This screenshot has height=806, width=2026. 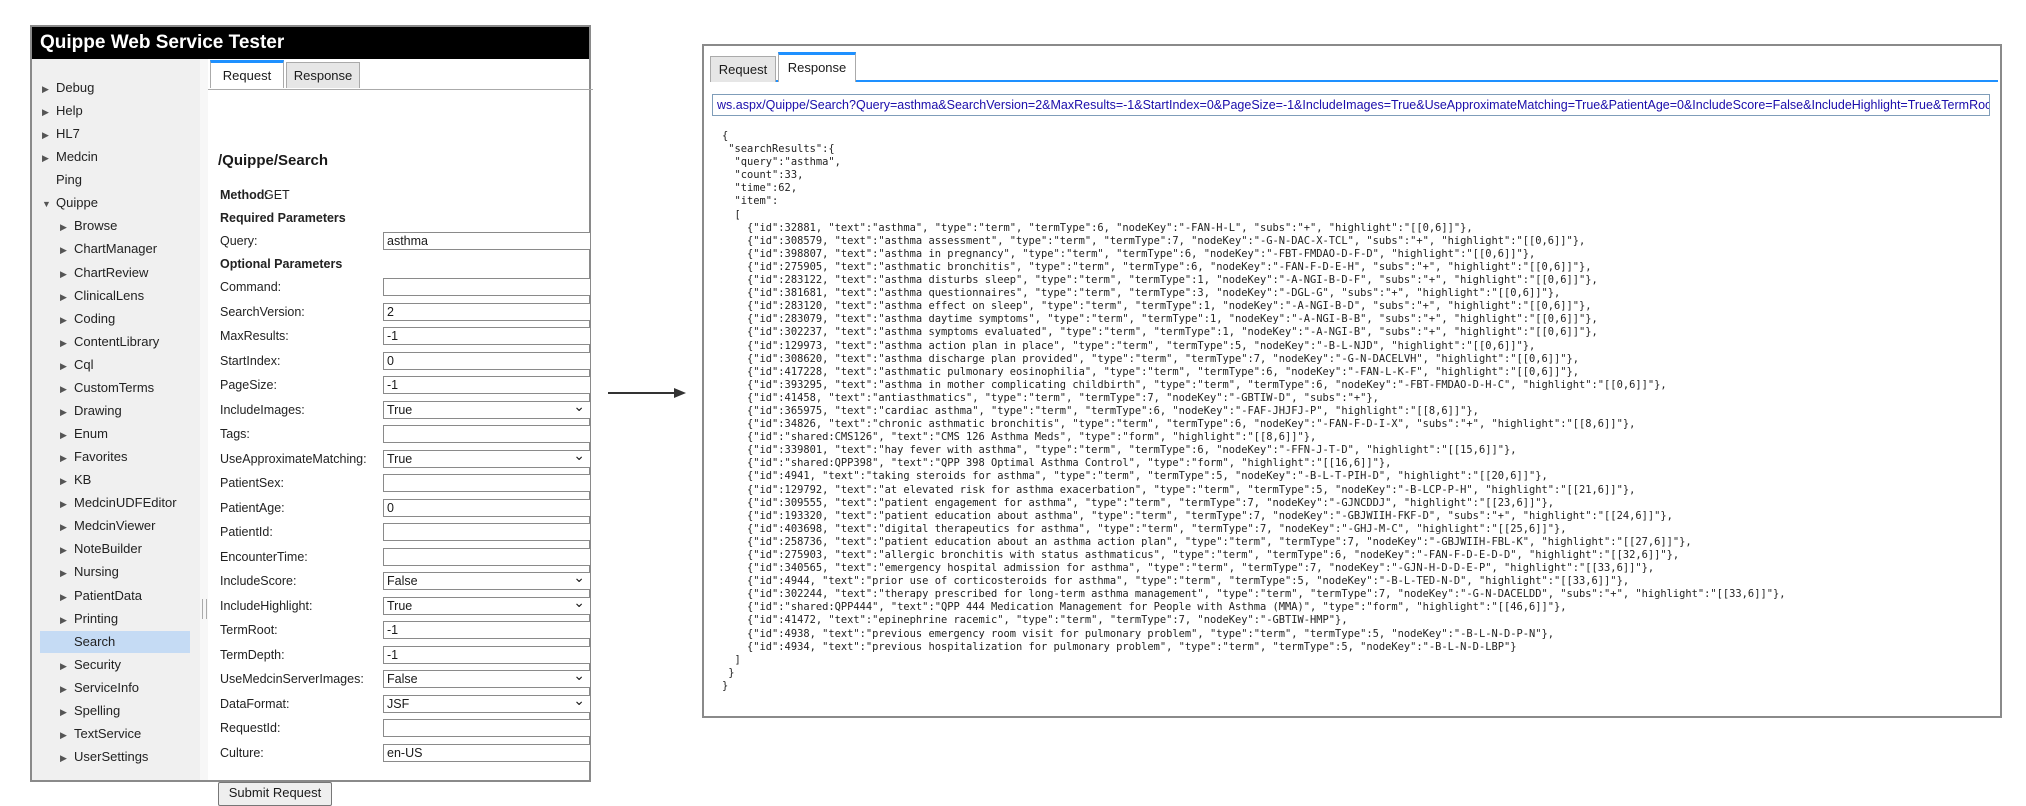 I want to click on method-label: Method:, so click(x=244, y=195).